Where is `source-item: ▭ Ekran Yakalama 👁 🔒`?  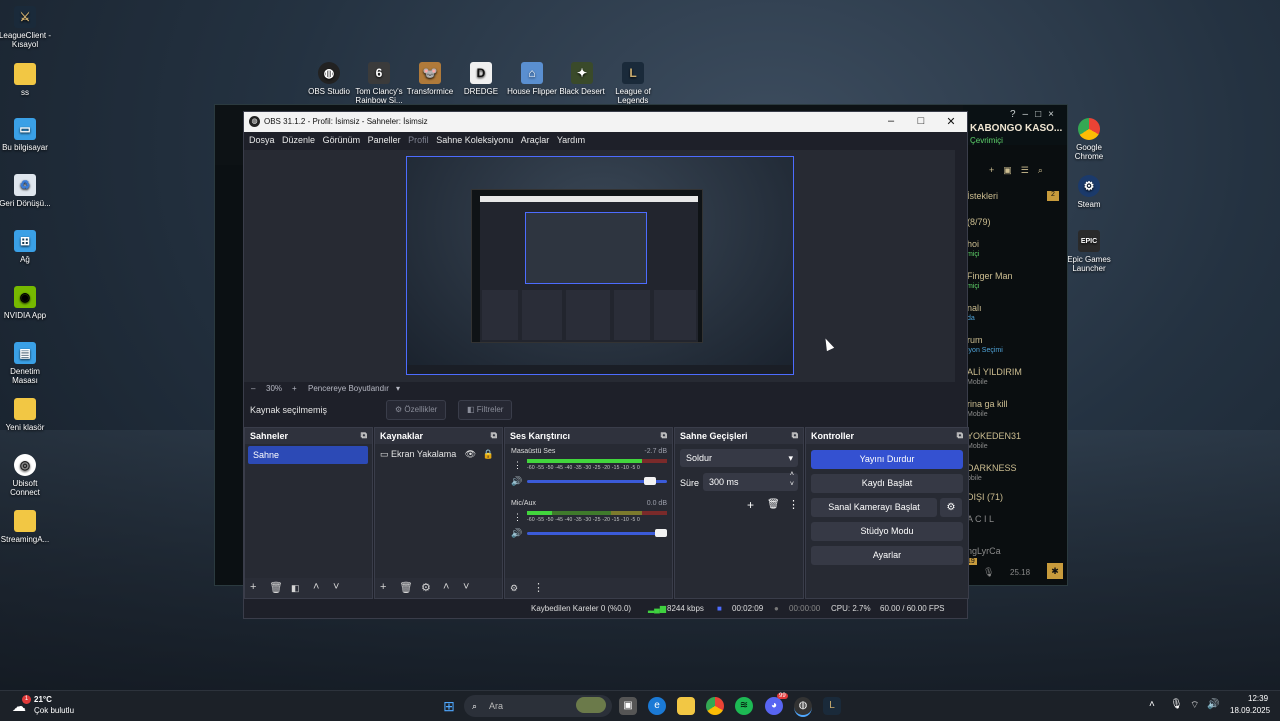
source-item: ▭ Ekran Yakalama 👁 🔒 is located at coordinates (437, 454).